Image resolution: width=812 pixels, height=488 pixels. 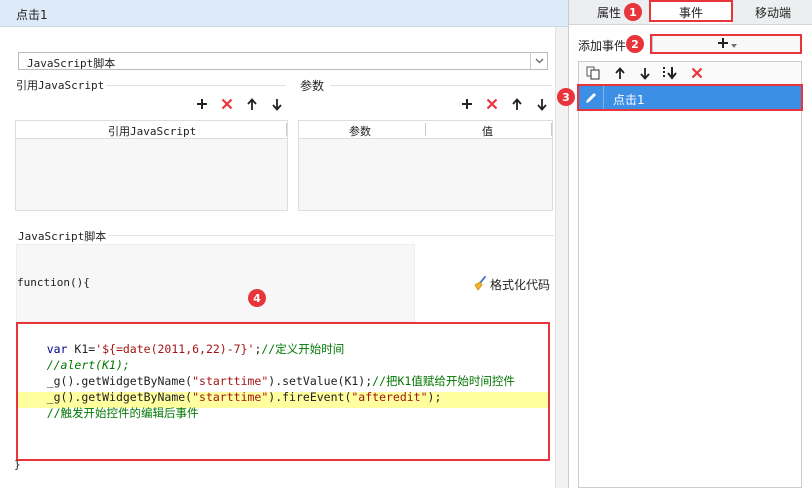 I want to click on ref-js-table-header: 引用JavaScript, so click(x=151, y=130).